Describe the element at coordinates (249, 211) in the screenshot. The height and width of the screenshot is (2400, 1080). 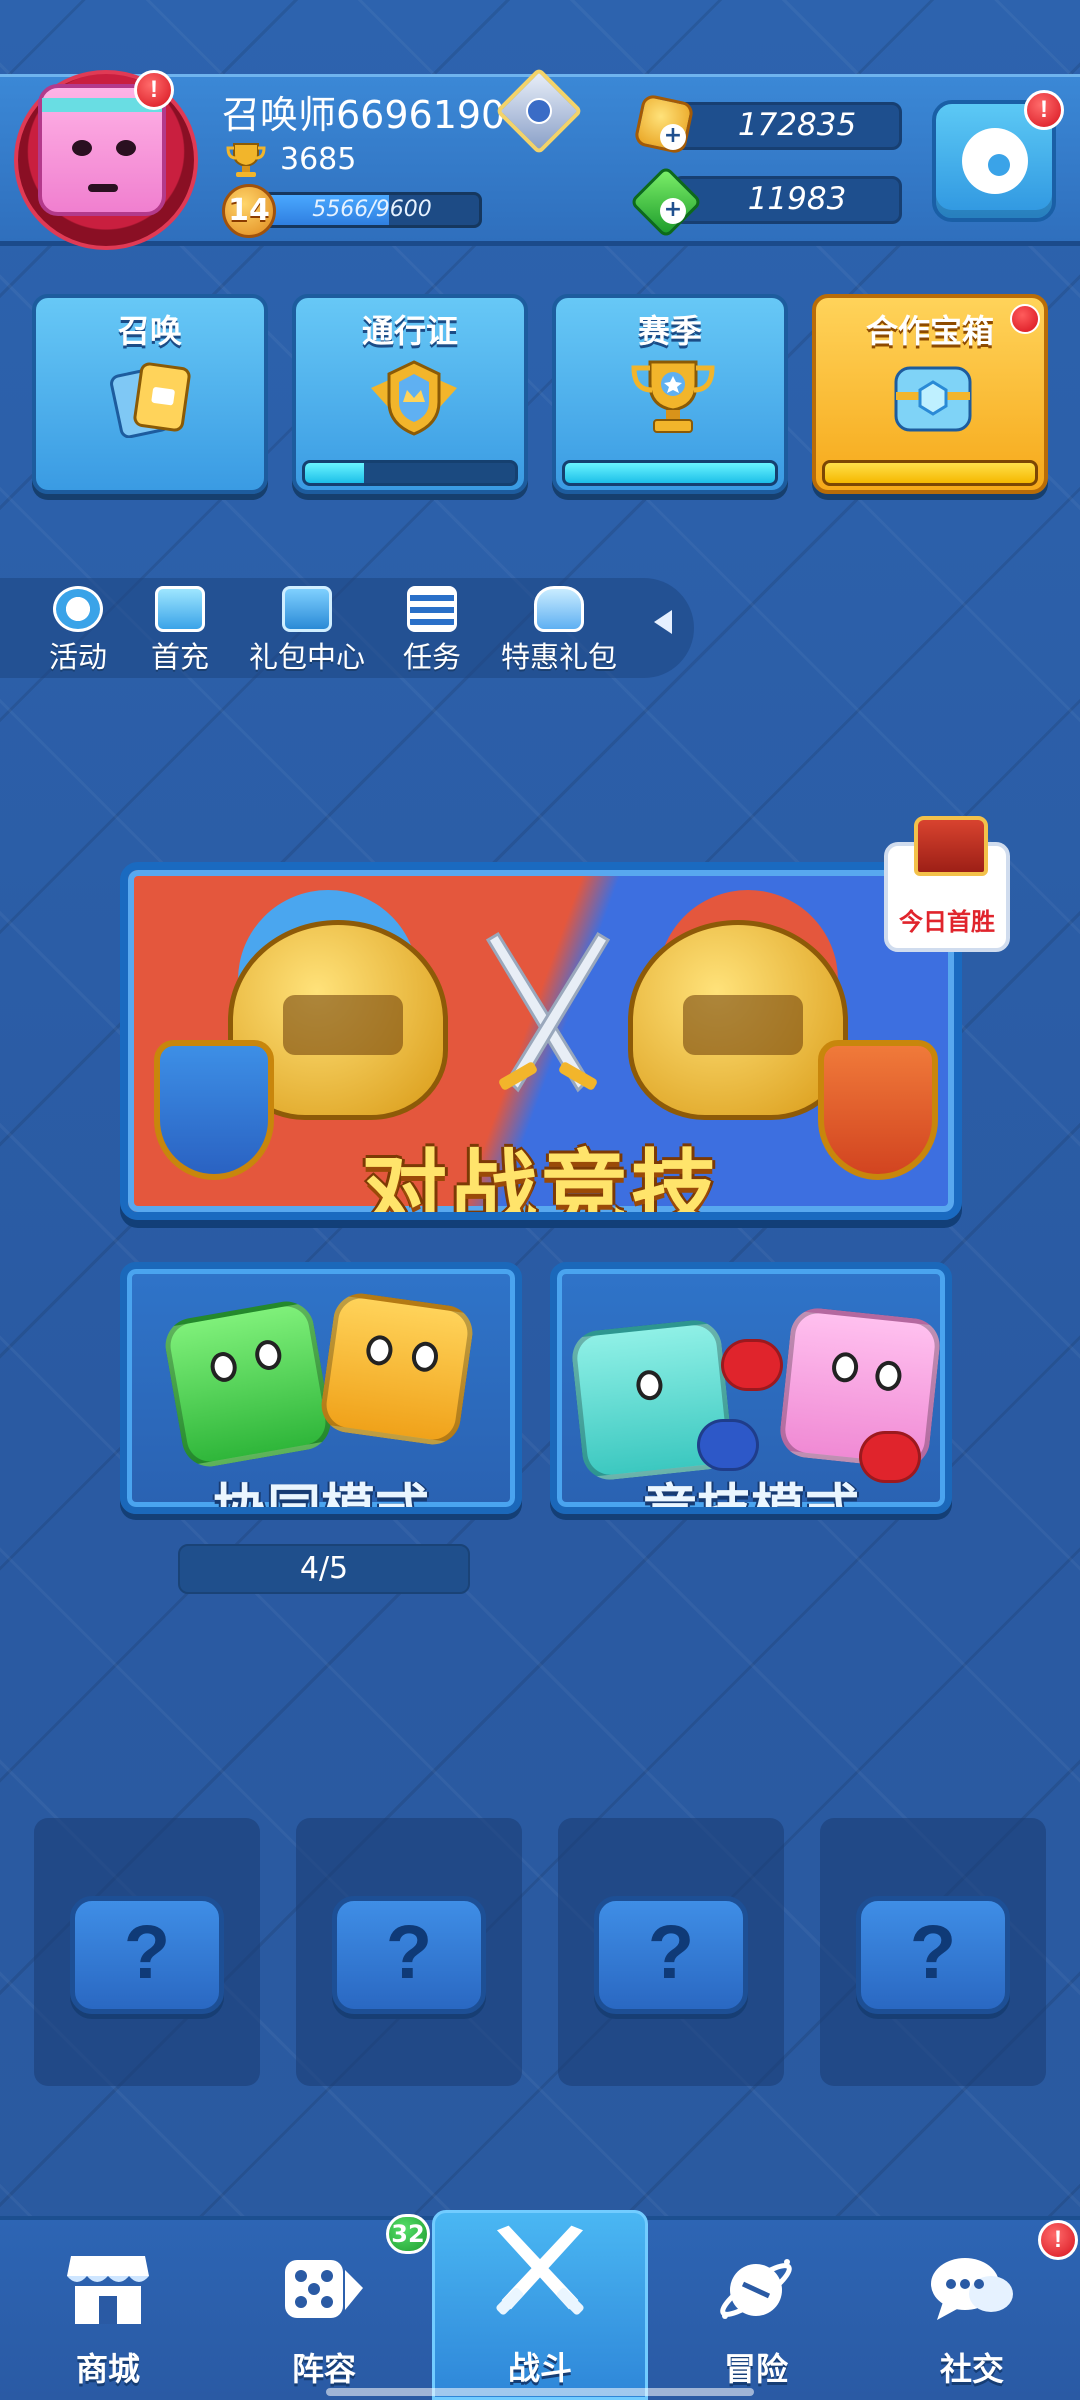
I see `level-badge: 14` at that location.